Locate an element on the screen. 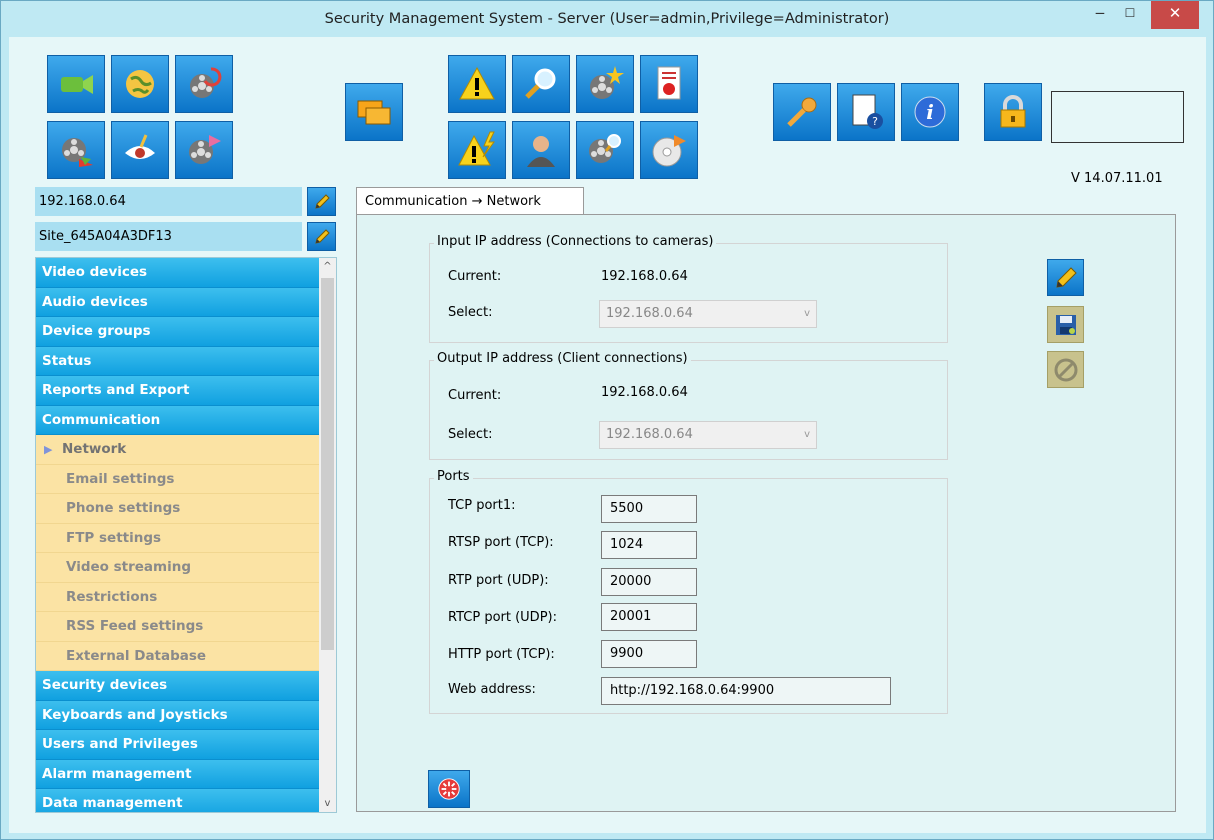 The width and height of the screenshot is (1214, 840). nav-item-communication: Communication is located at coordinates (177, 420).